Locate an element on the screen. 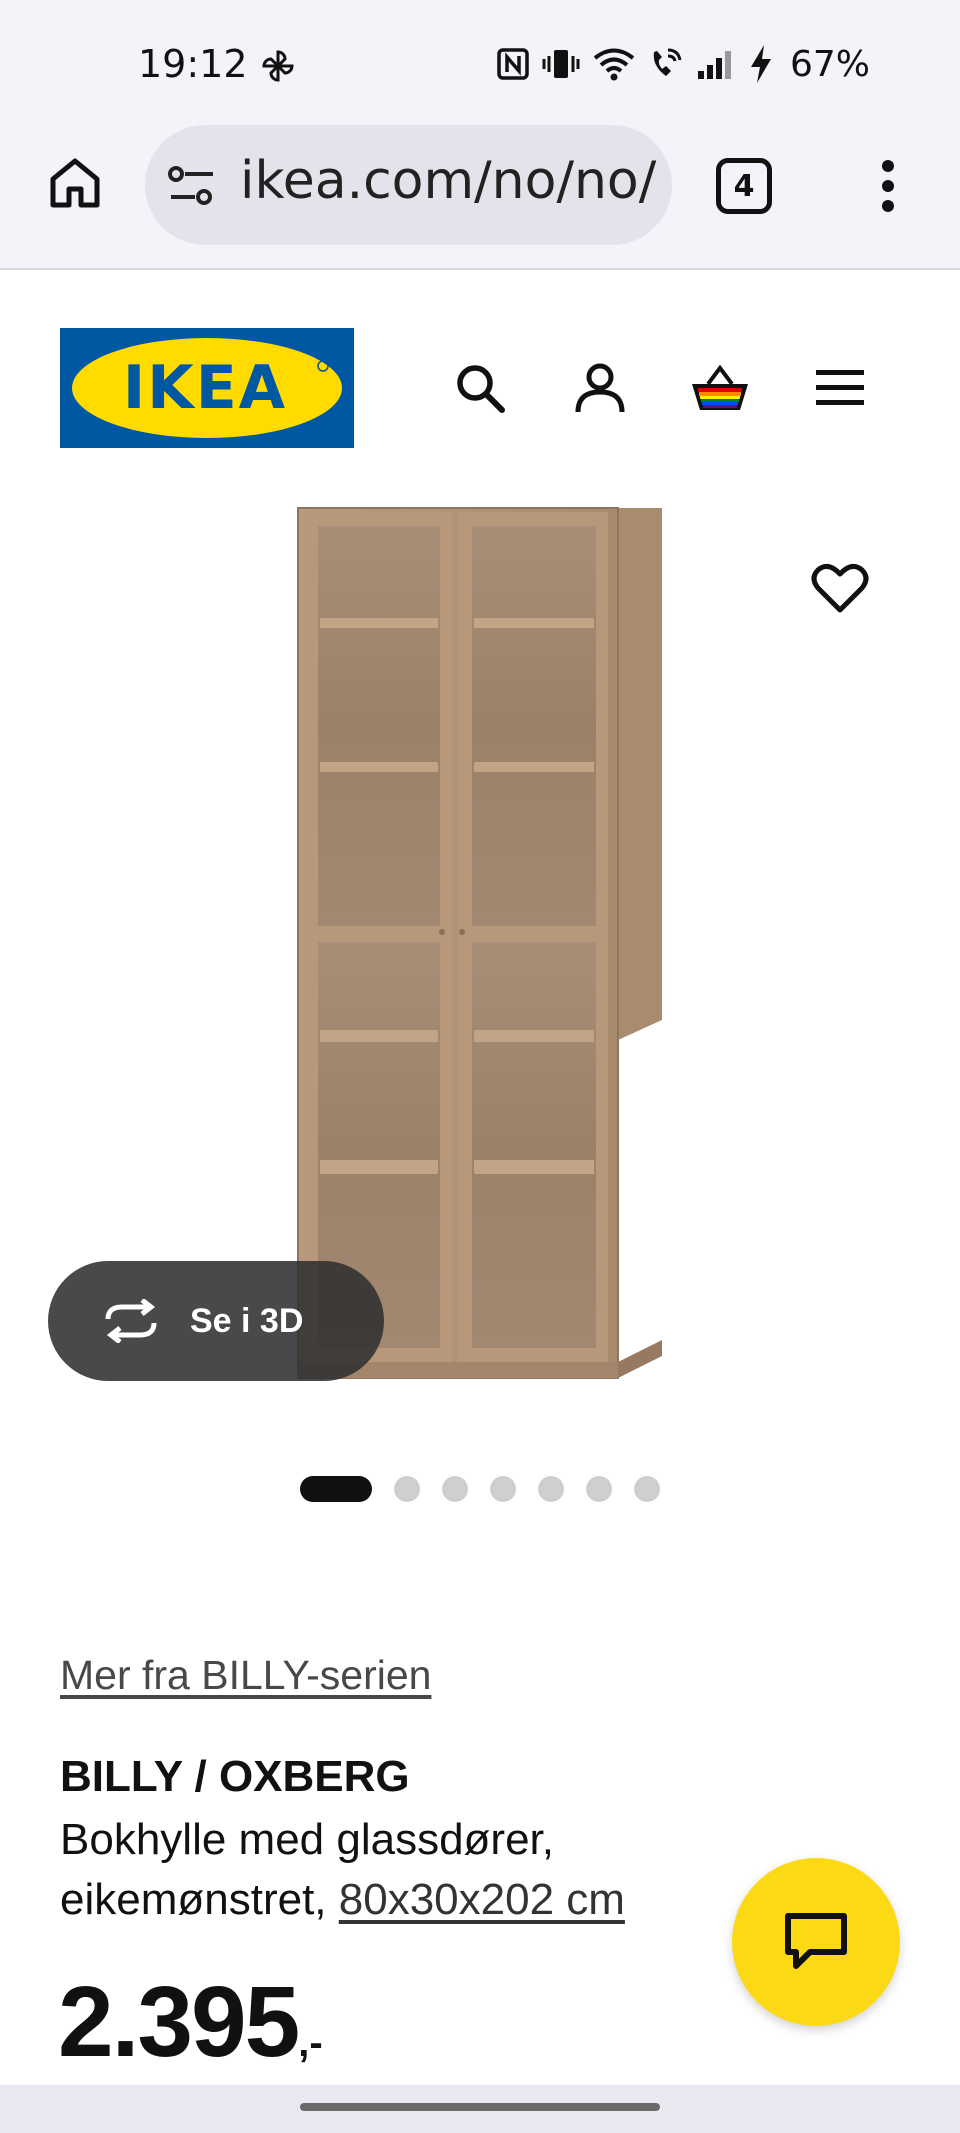 The width and height of the screenshot is (960, 2133). browser-toolbar: ikea.com/no/no/p 4 is located at coordinates (480, 195).